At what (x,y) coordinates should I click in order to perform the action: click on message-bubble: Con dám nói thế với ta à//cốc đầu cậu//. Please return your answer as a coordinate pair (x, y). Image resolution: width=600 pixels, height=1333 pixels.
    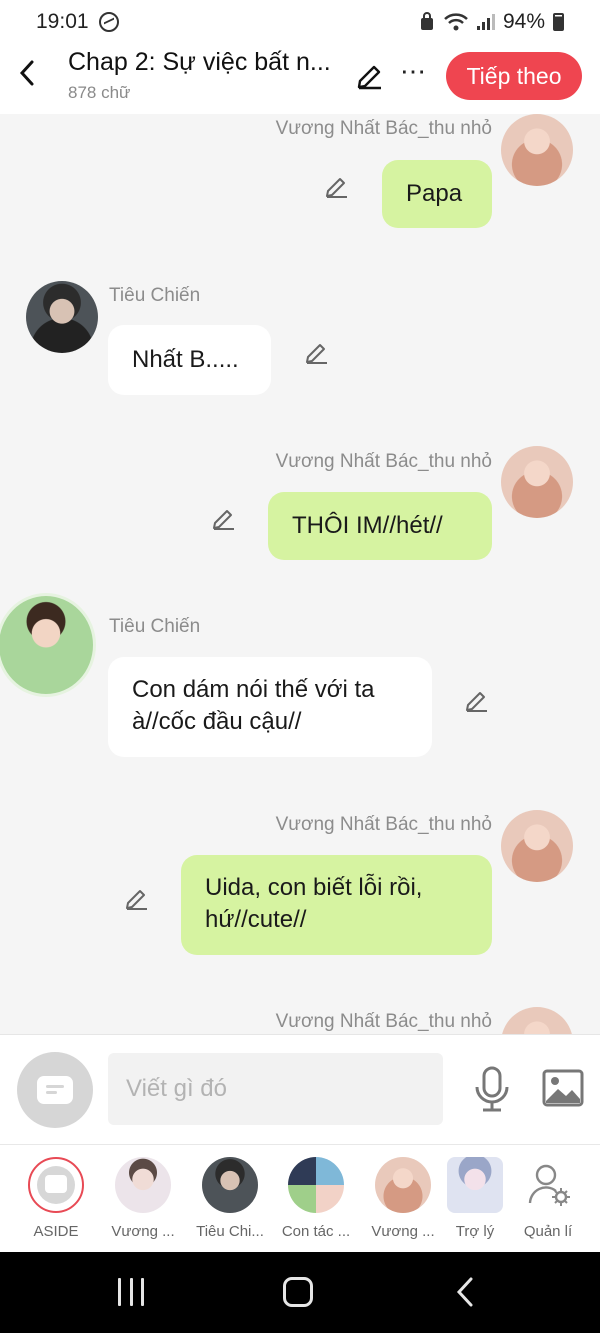
    Looking at the image, I should click on (270, 707).